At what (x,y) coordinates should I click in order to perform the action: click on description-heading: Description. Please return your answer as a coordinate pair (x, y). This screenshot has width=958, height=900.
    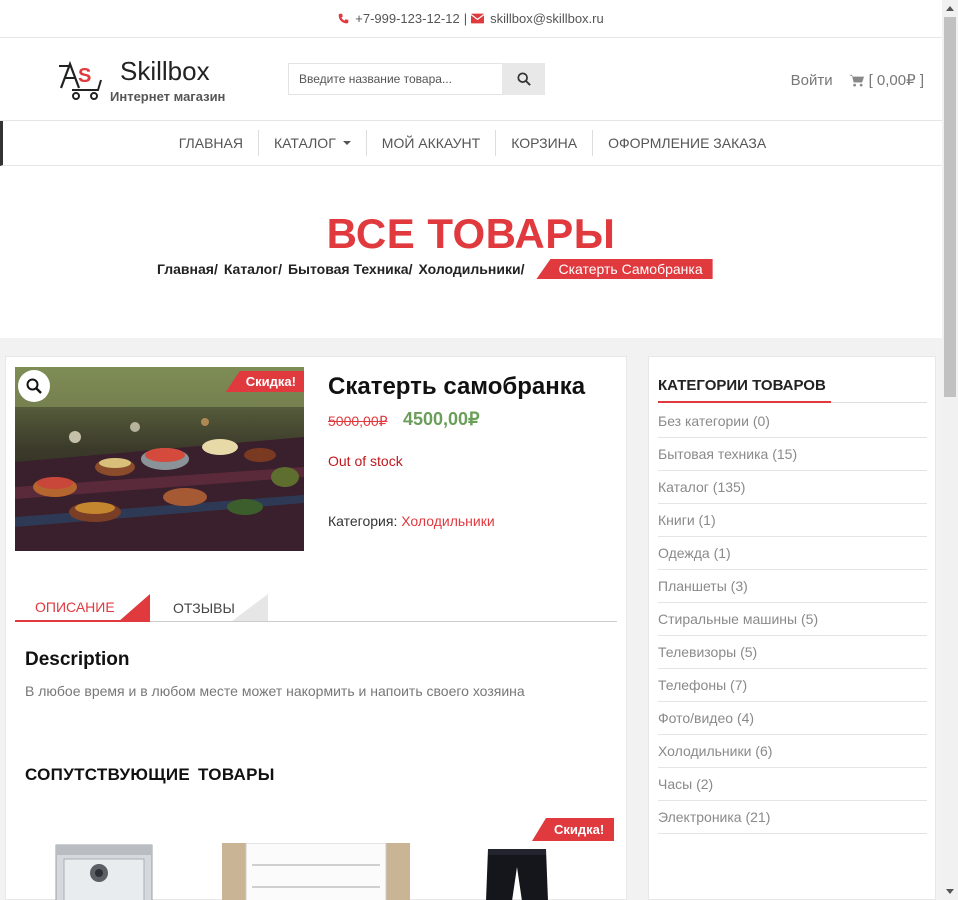
    Looking at the image, I should click on (77, 659).